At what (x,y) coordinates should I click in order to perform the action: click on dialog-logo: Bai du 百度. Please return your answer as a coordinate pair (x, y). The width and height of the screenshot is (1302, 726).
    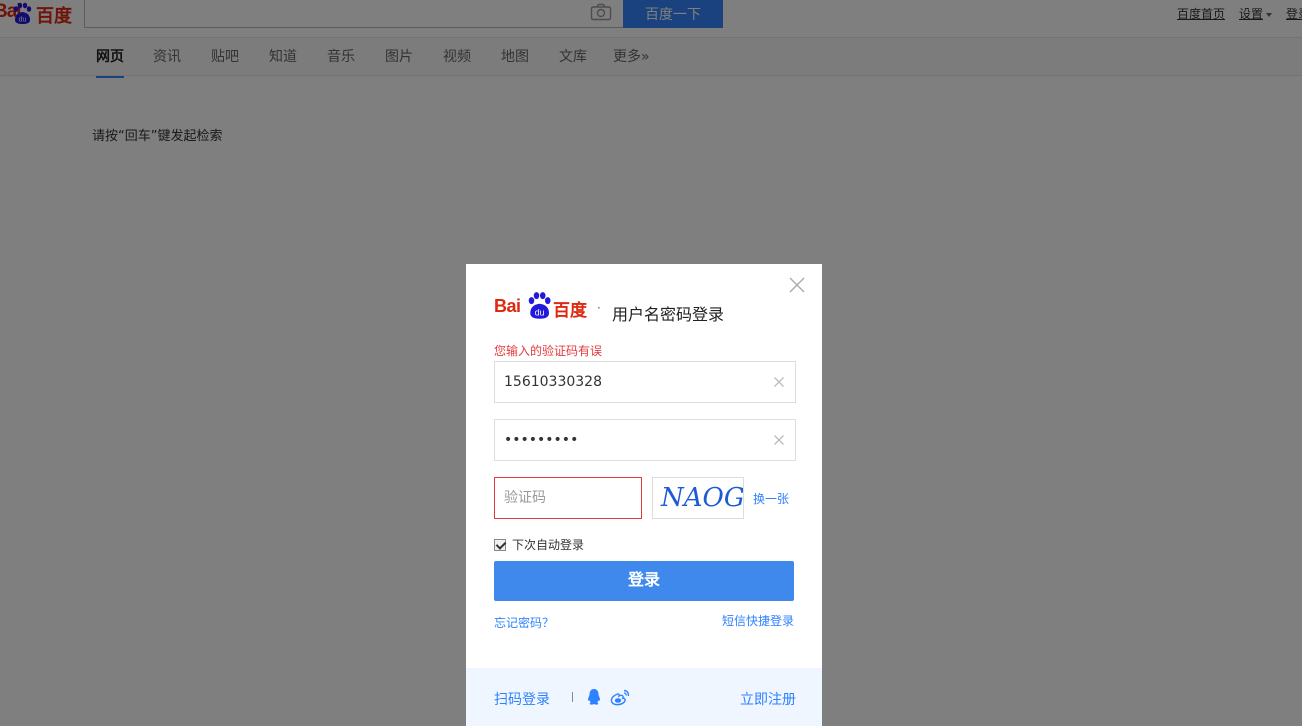
    Looking at the image, I should click on (542, 306).